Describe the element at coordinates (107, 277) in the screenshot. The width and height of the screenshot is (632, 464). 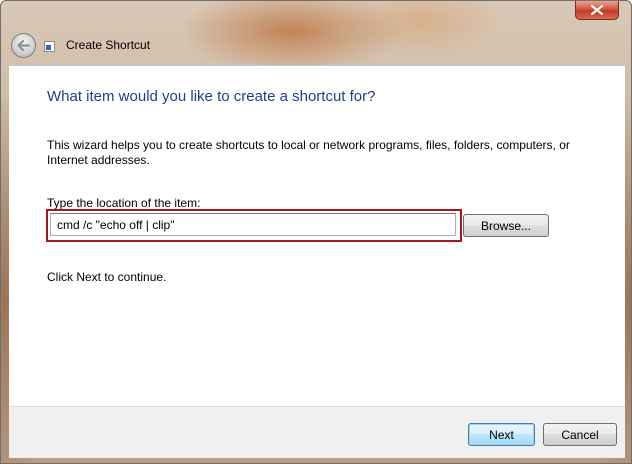
I see `continue-instruction: Click Next to continue.` at that location.